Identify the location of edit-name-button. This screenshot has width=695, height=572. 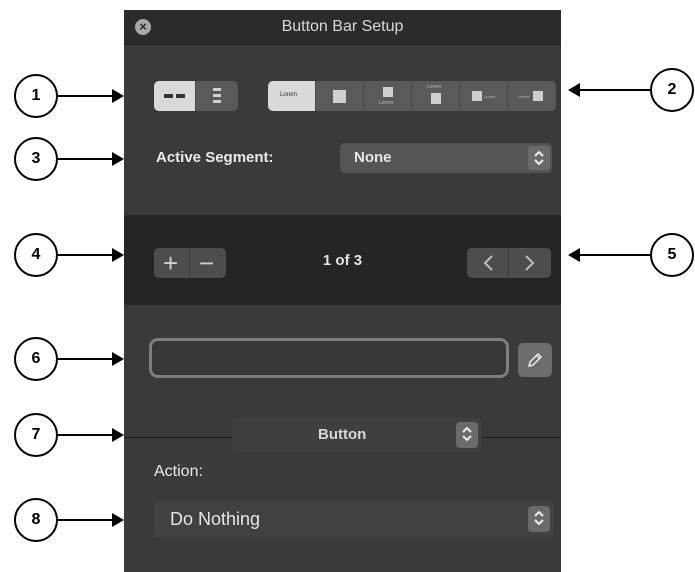
(535, 360).